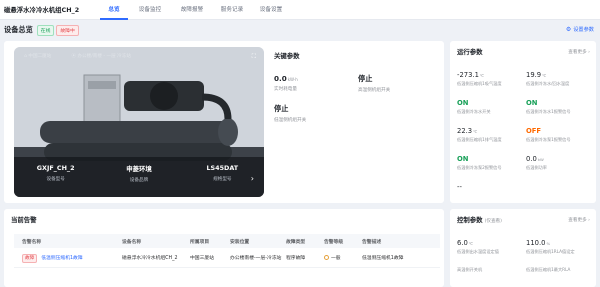  What do you see at coordinates (579, 52) in the screenshot?
I see `run-params-more-link: 查看更多 ›` at bounding box center [579, 52].